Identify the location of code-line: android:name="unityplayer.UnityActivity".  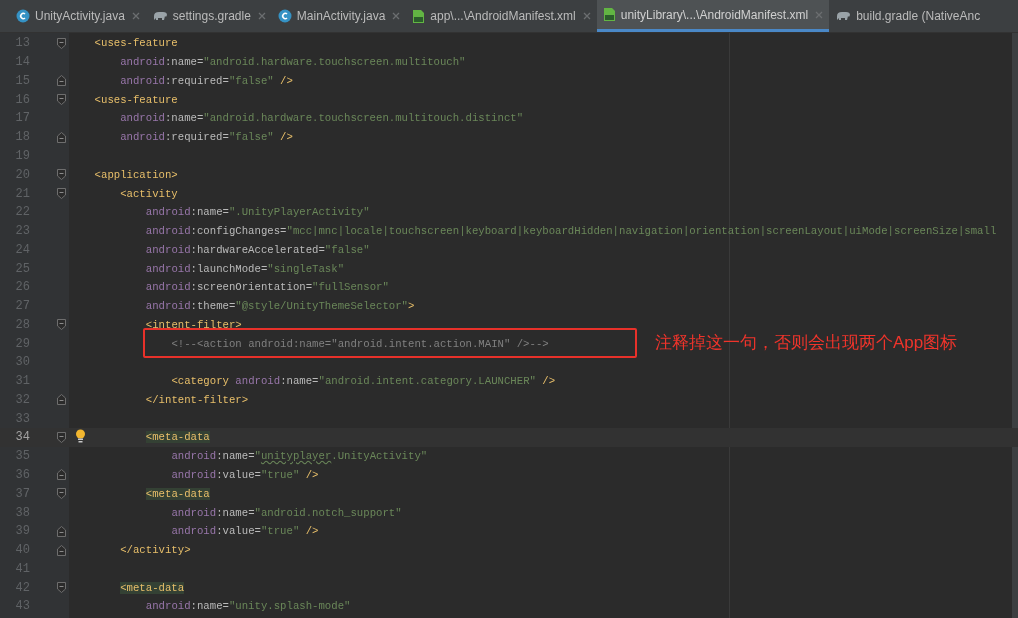
(299, 457).